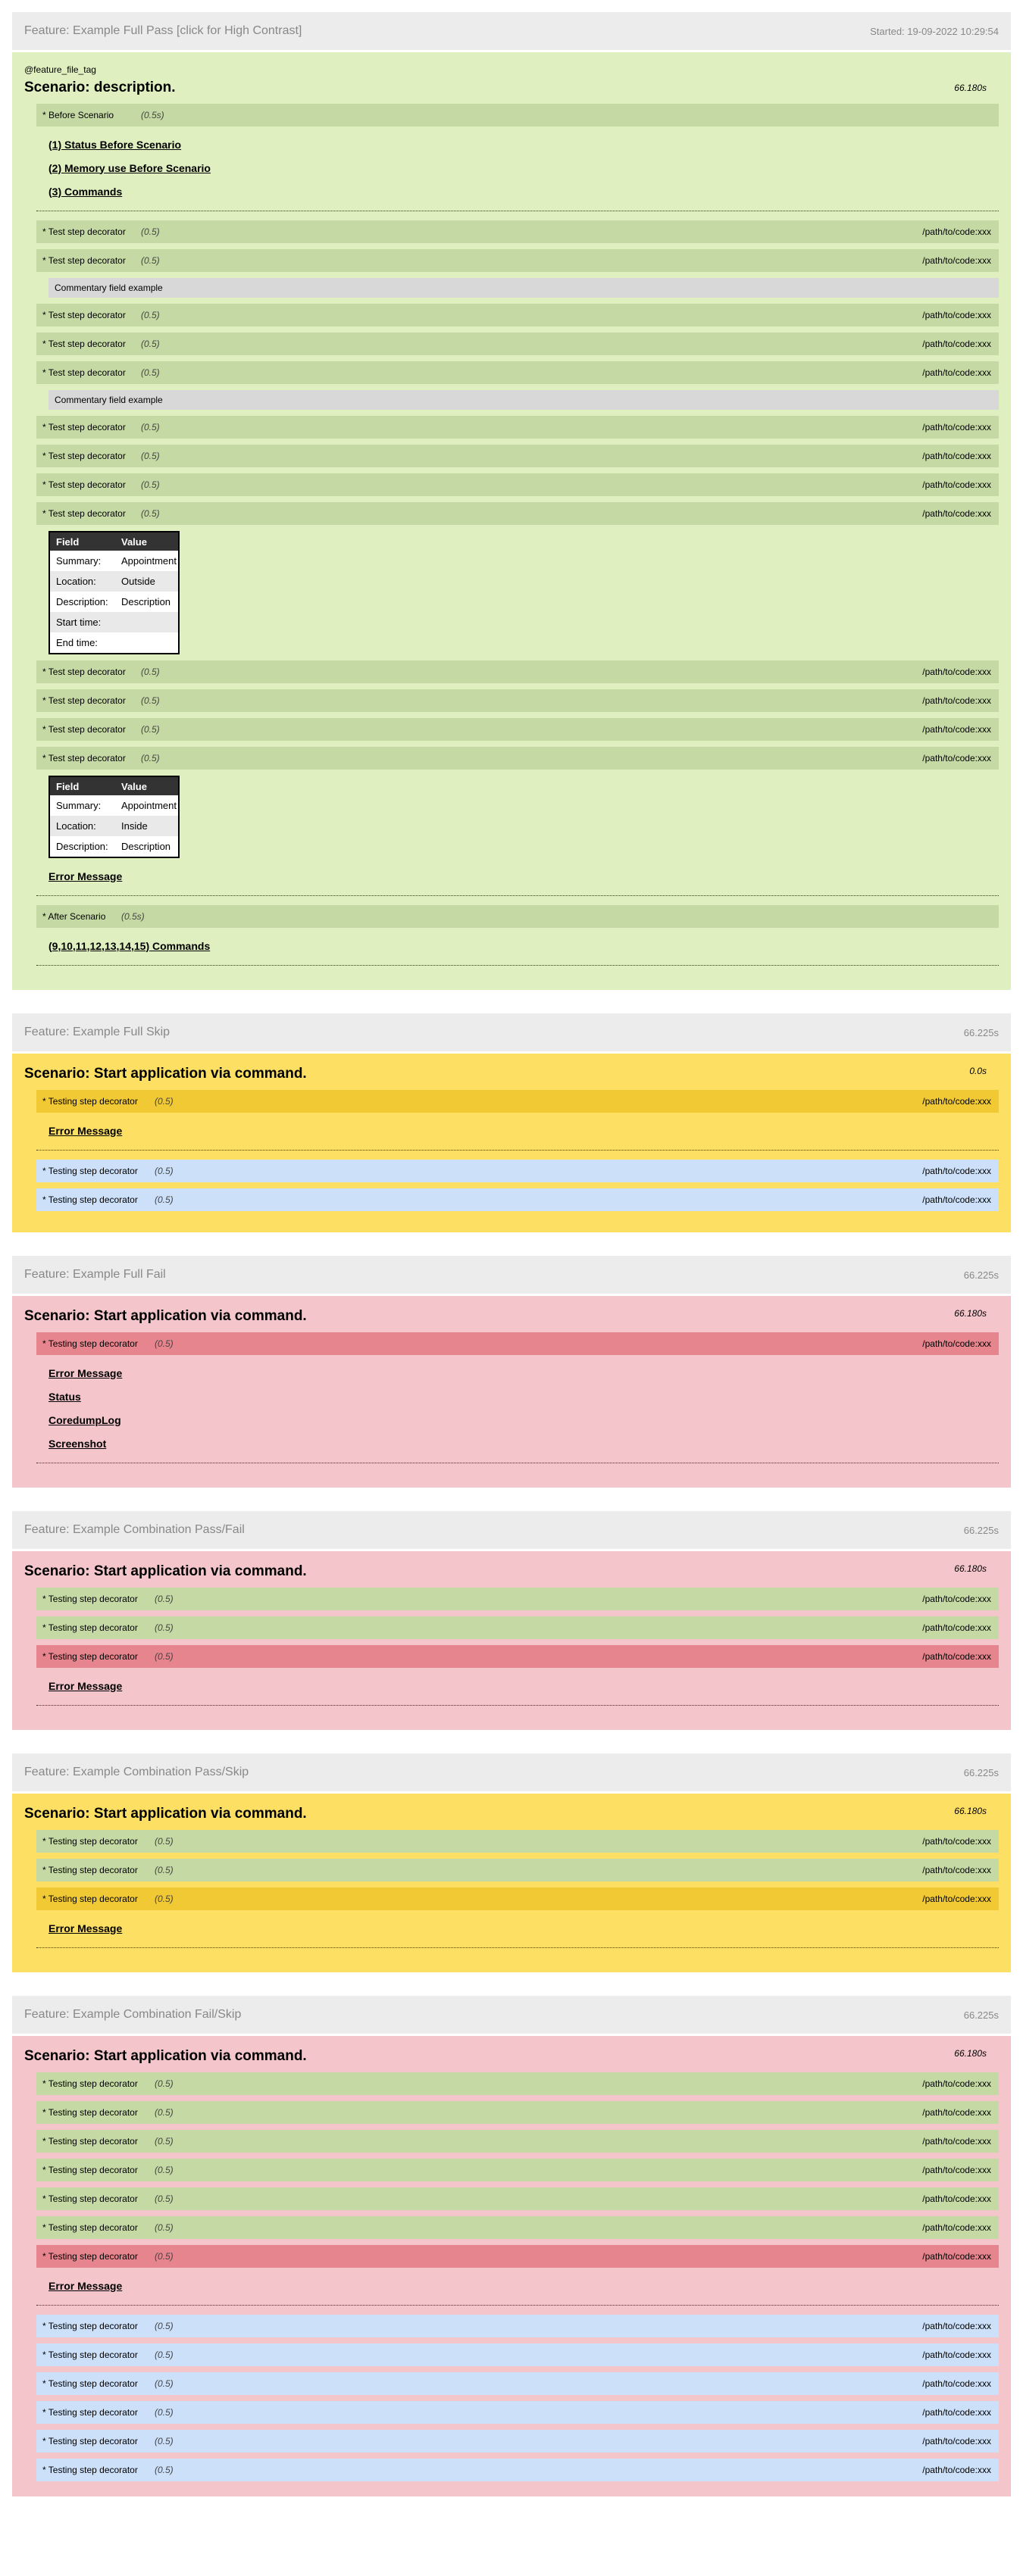 The image size is (1023, 2576). Describe the element at coordinates (133, 917) in the screenshot. I see `step-duration: (0.5s)` at that location.